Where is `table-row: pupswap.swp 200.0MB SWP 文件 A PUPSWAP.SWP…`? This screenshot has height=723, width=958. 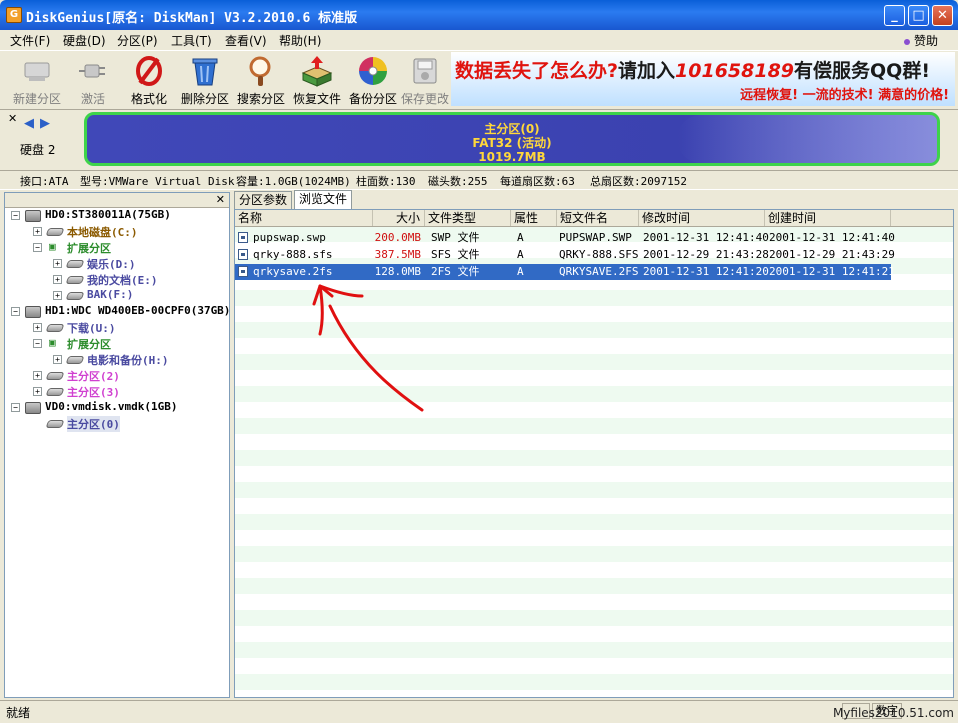
table-row: pupswap.swp 200.0MB SWP 文件 A PUPSWAP.SWP… is located at coordinates (565, 238).